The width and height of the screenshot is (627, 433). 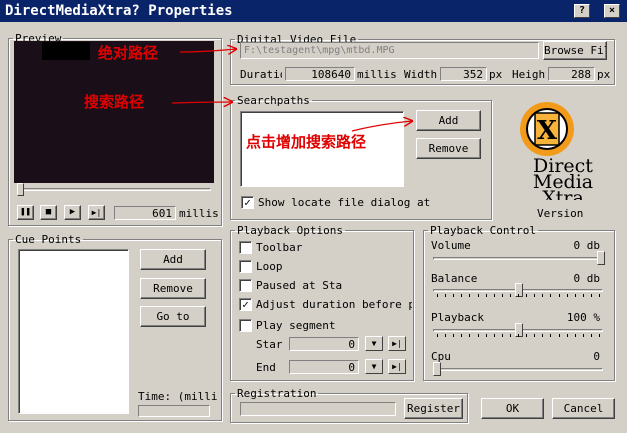 I want to click on arrow-to-path, so click(x=207, y=50).